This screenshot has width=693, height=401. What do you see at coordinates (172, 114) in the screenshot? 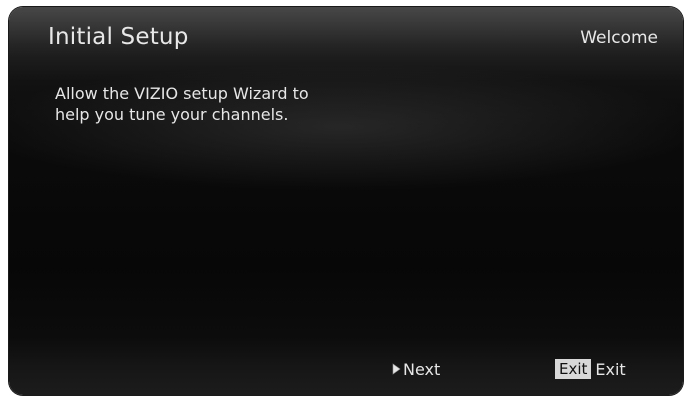
I see `instruction-line-2: help you tune your channels.` at bounding box center [172, 114].